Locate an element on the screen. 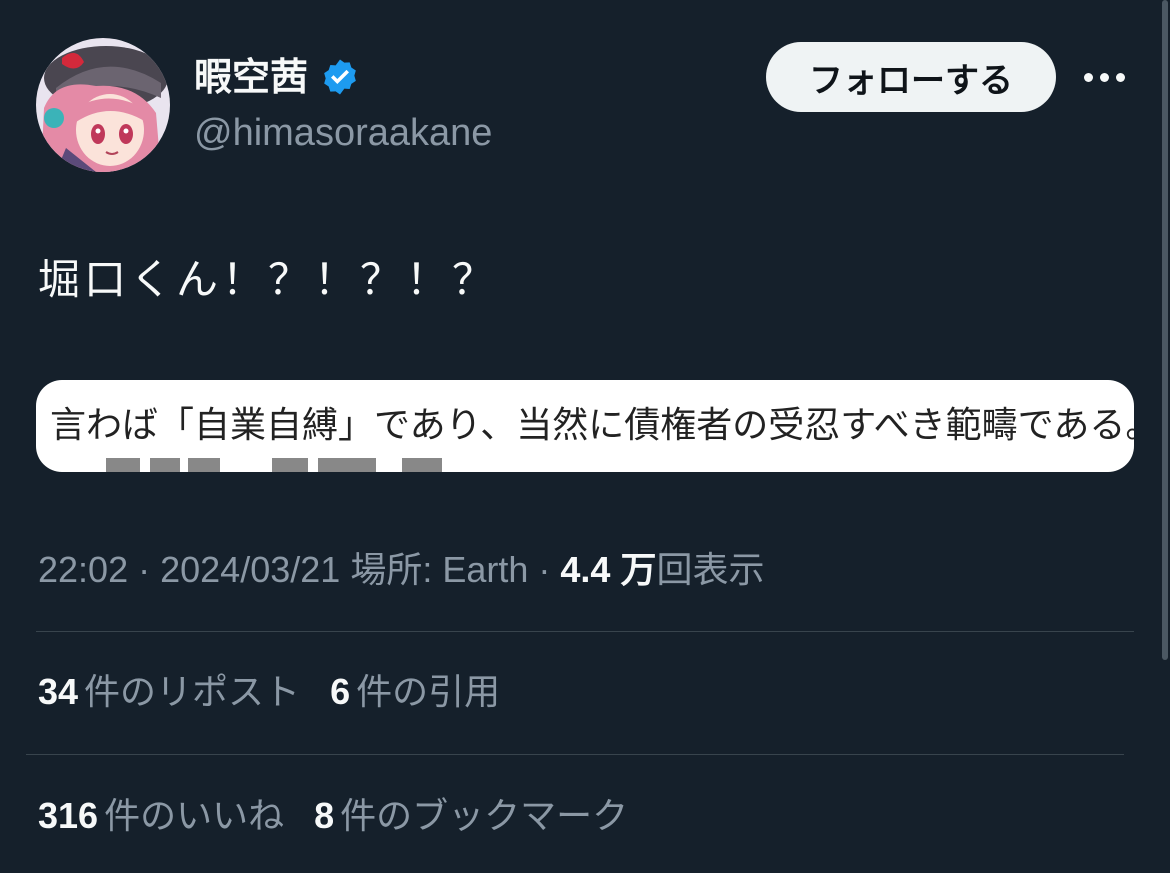 The width and height of the screenshot is (1170, 873). scrollbar-thumb is located at coordinates (1165, 330).